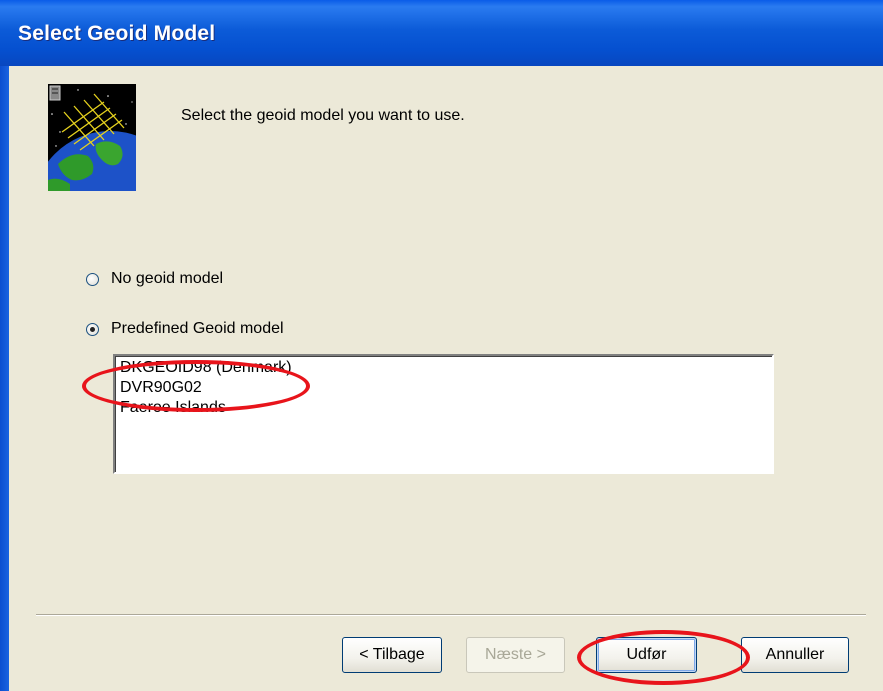  Describe the element at coordinates (197, 328) in the screenshot. I see `predefined-geoid-label: Predefined Geoid model` at that location.